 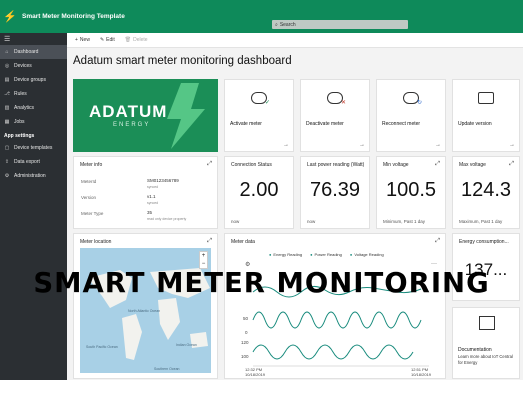 I want to click on search-icon: ⌕, so click(x=276, y=24).